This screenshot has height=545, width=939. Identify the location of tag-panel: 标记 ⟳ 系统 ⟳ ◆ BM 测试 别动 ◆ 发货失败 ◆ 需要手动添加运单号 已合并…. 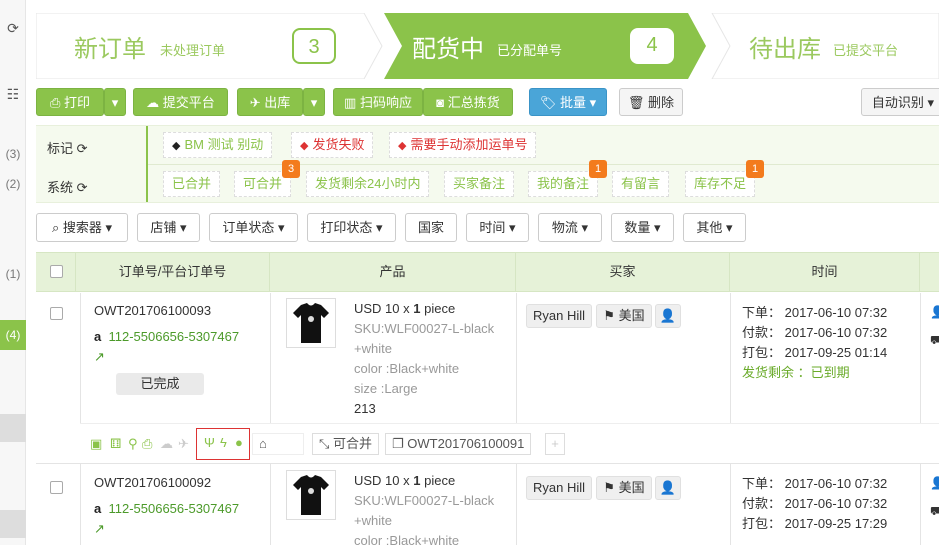
(487, 164).